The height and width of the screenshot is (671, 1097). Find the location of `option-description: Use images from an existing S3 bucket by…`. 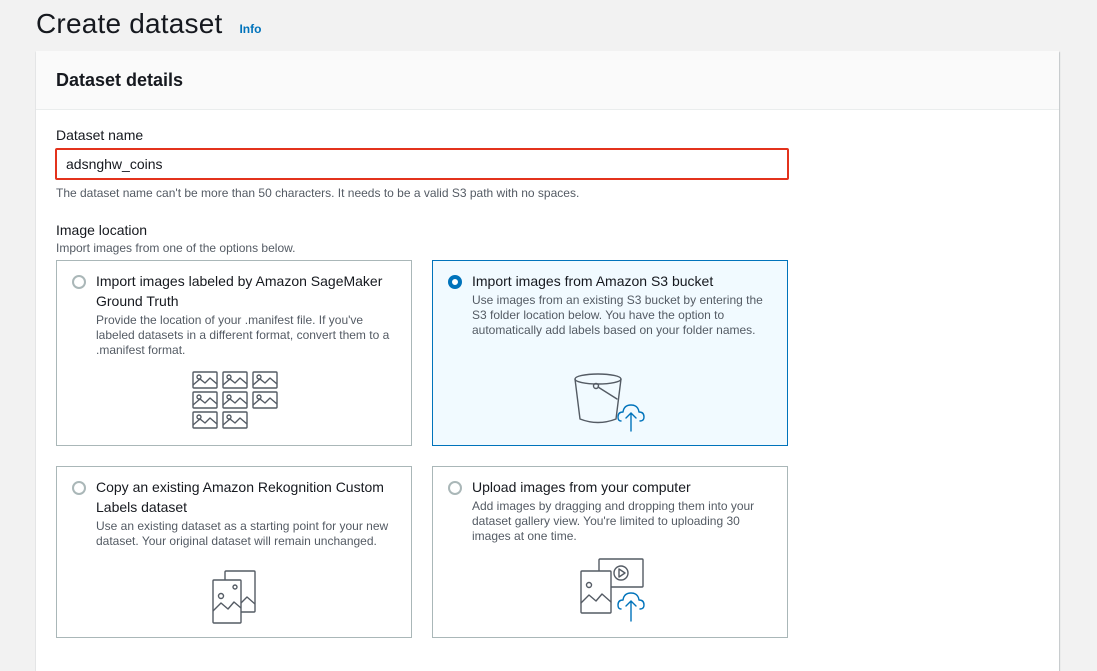

option-description: Use images from an existing S3 bucket by… is located at coordinates (617, 315).